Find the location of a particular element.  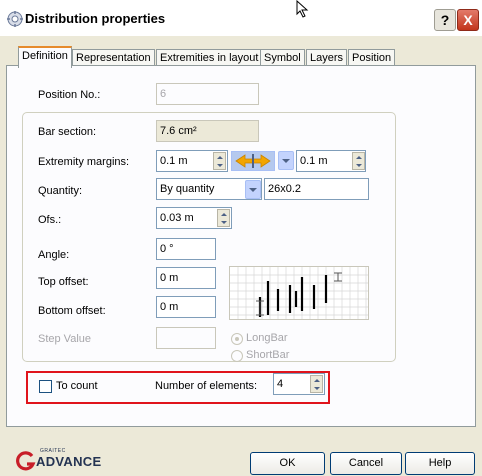

graitec-advance-logo: GRAITEC ADVANCE is located at coordinates (59, 460).